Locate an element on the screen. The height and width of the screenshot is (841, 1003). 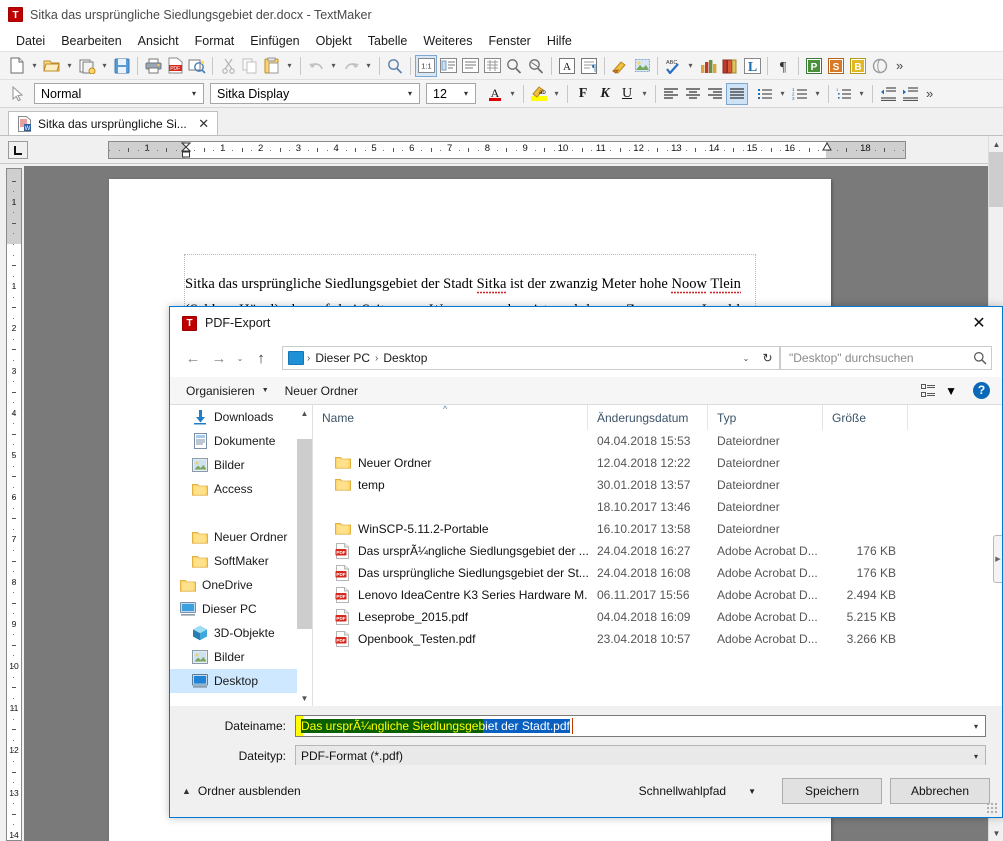
paragraph-style-combo: Normal ▾ is located at coordinates (119, 93).